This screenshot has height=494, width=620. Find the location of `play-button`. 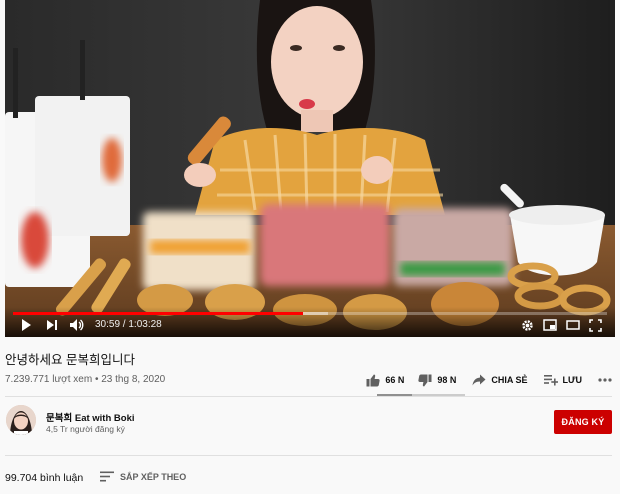

play-button is located at coordinates (26, 325).